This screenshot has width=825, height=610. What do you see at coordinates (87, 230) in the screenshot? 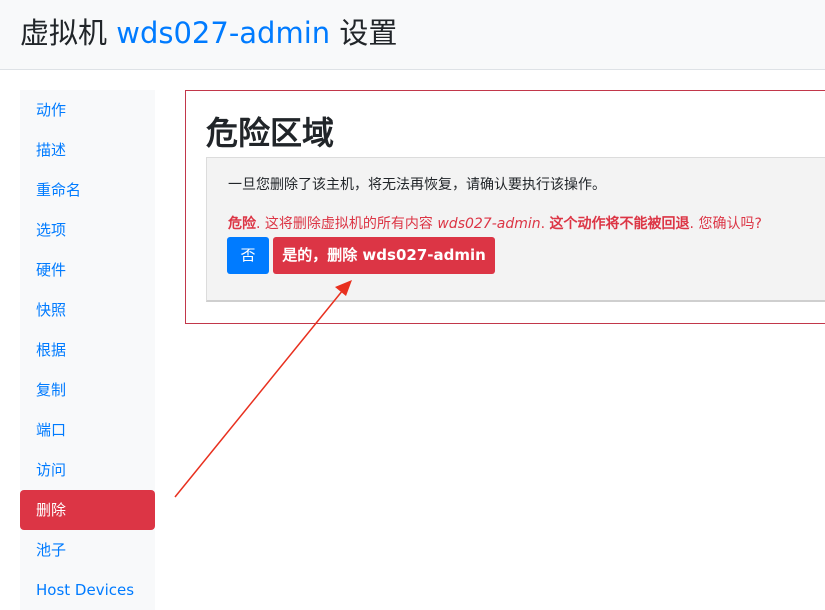
I see `sidebar-item-options: 选项` at bounding box center [87, 230].